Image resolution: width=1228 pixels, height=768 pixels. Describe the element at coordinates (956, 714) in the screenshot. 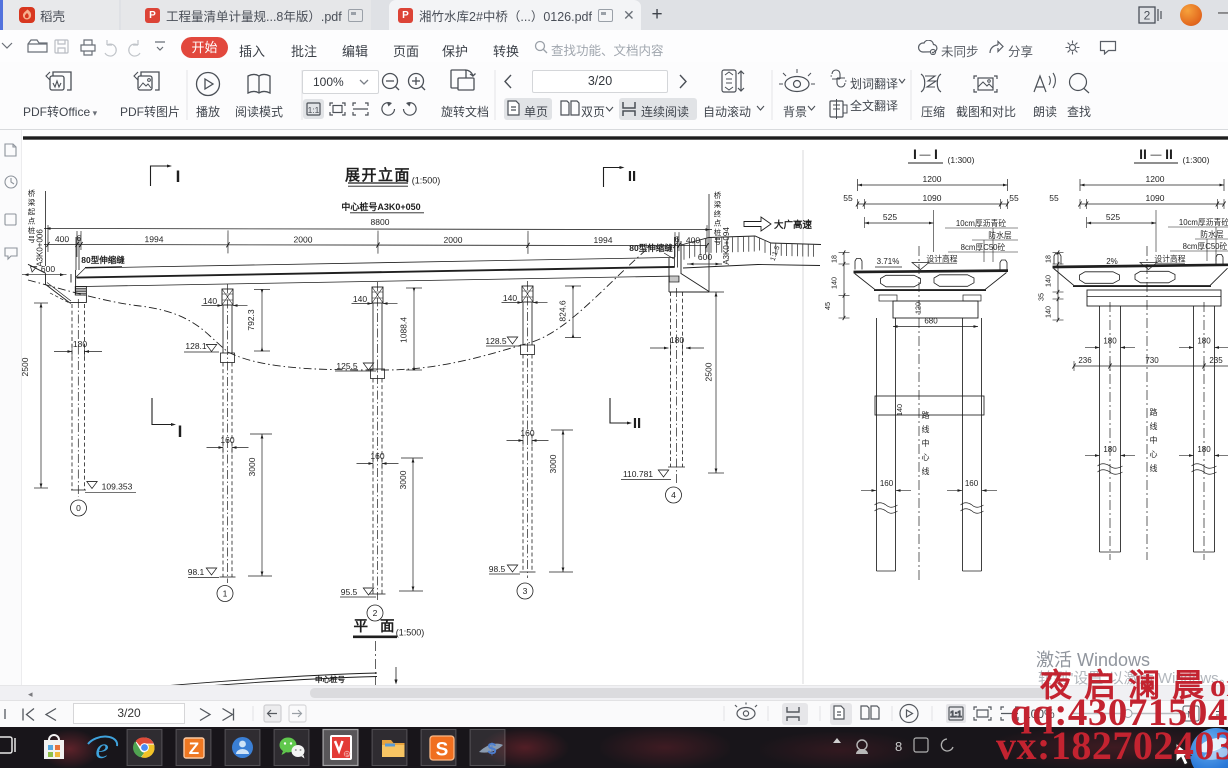

I see `svg-text: 1:1` at that location.